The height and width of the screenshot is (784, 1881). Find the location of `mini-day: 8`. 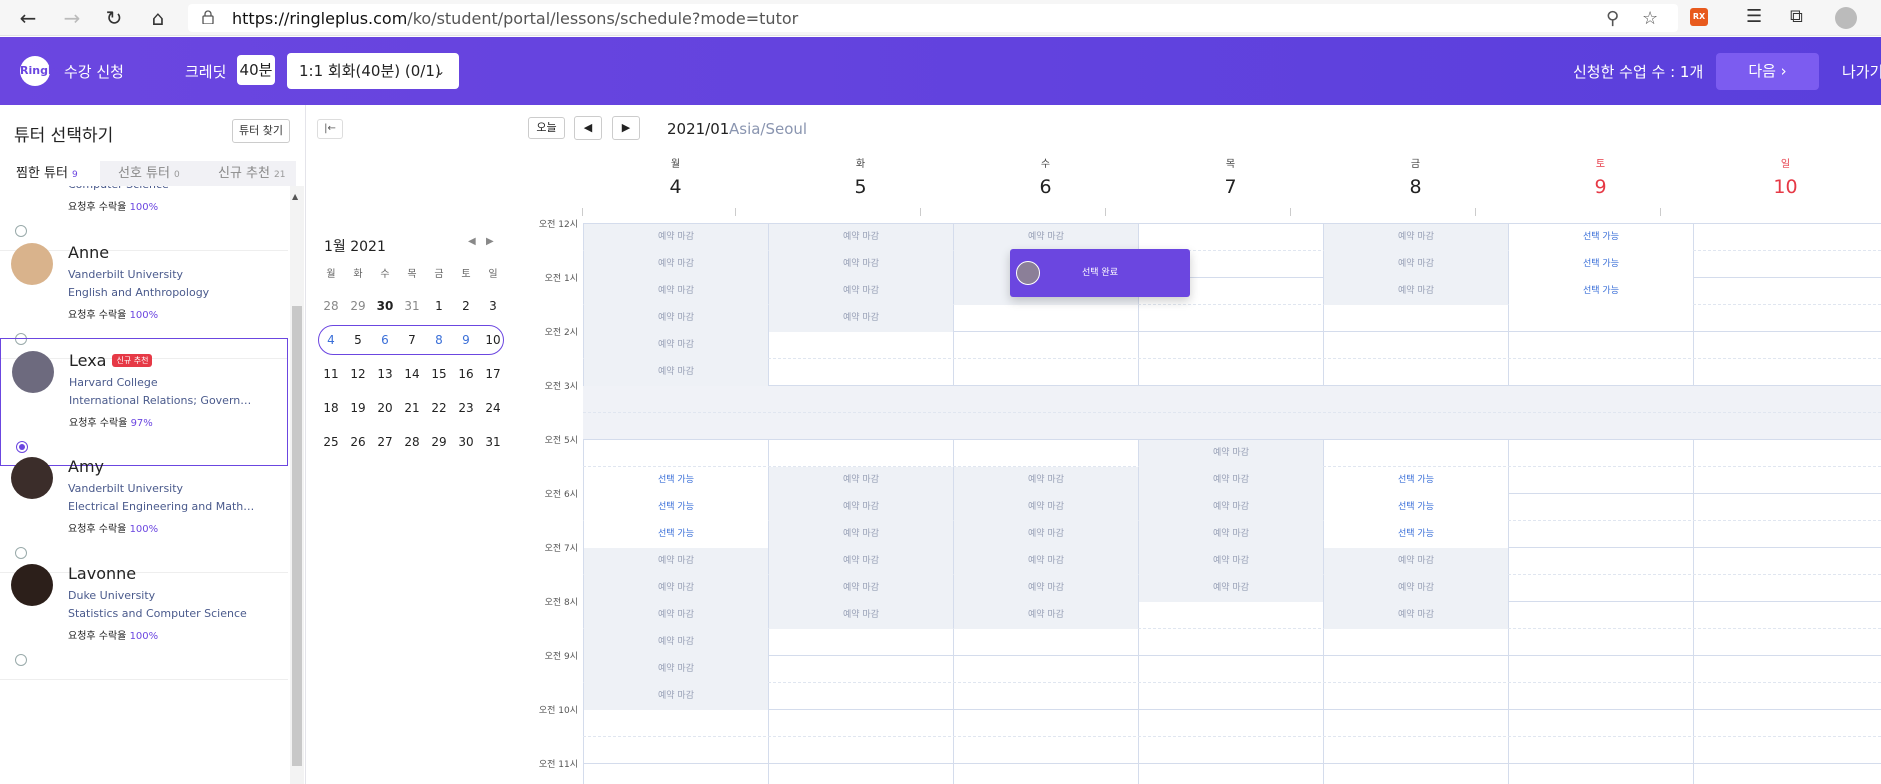

mini-day: 8 is located at coordinates (439, 340).